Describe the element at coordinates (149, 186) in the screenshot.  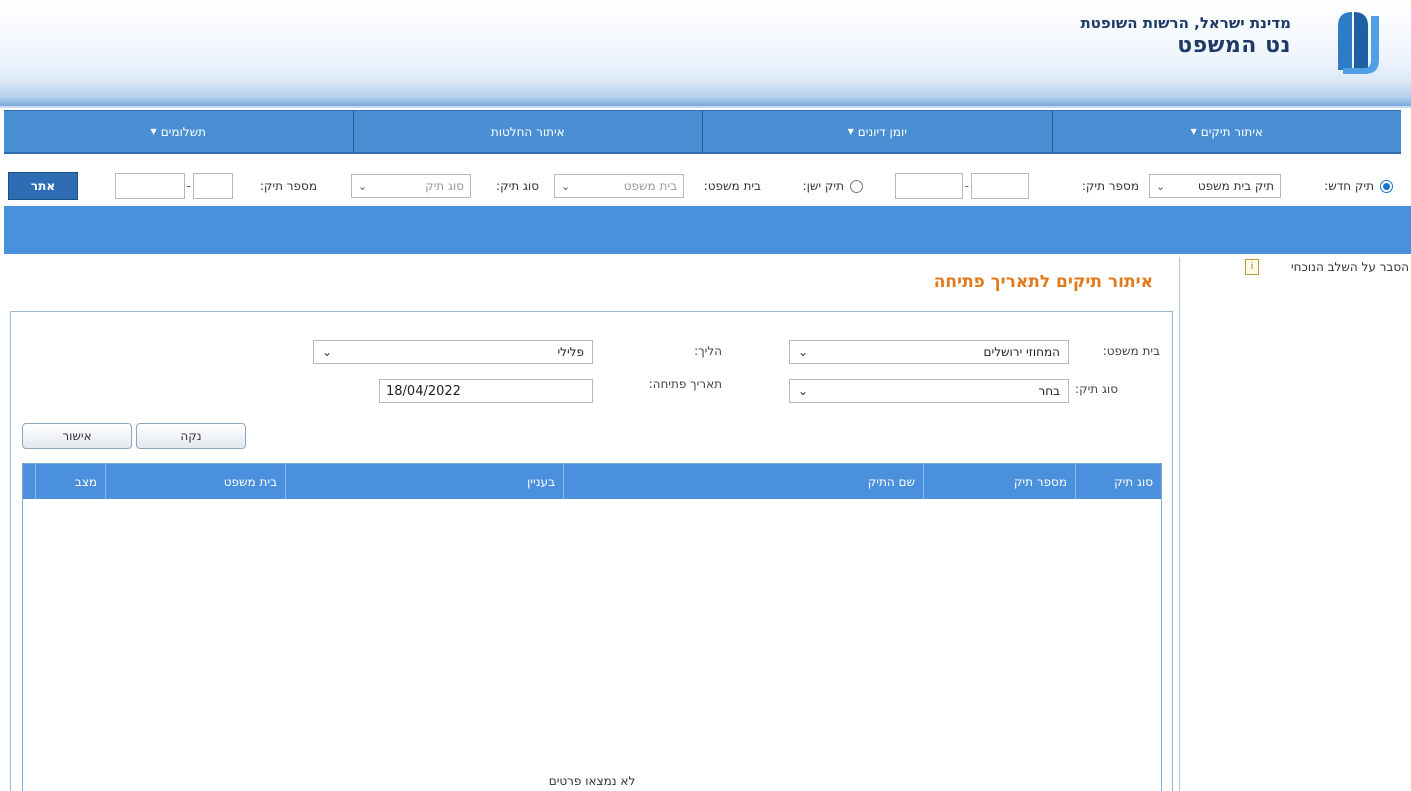
I see `old-case-year-input` at that location.